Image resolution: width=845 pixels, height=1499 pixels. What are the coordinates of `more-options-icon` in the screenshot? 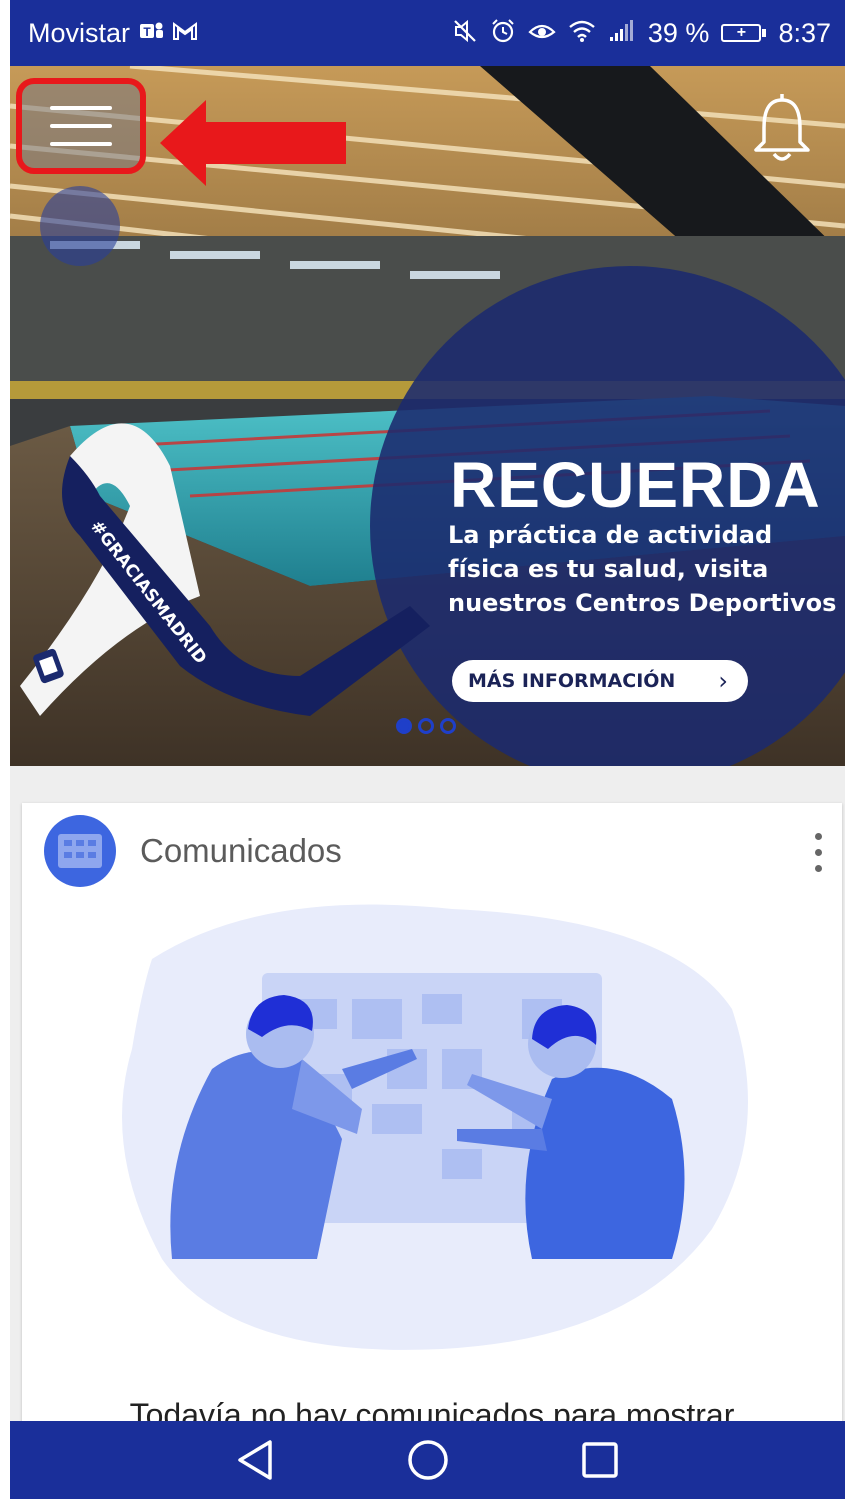 It's located at (818, 852).